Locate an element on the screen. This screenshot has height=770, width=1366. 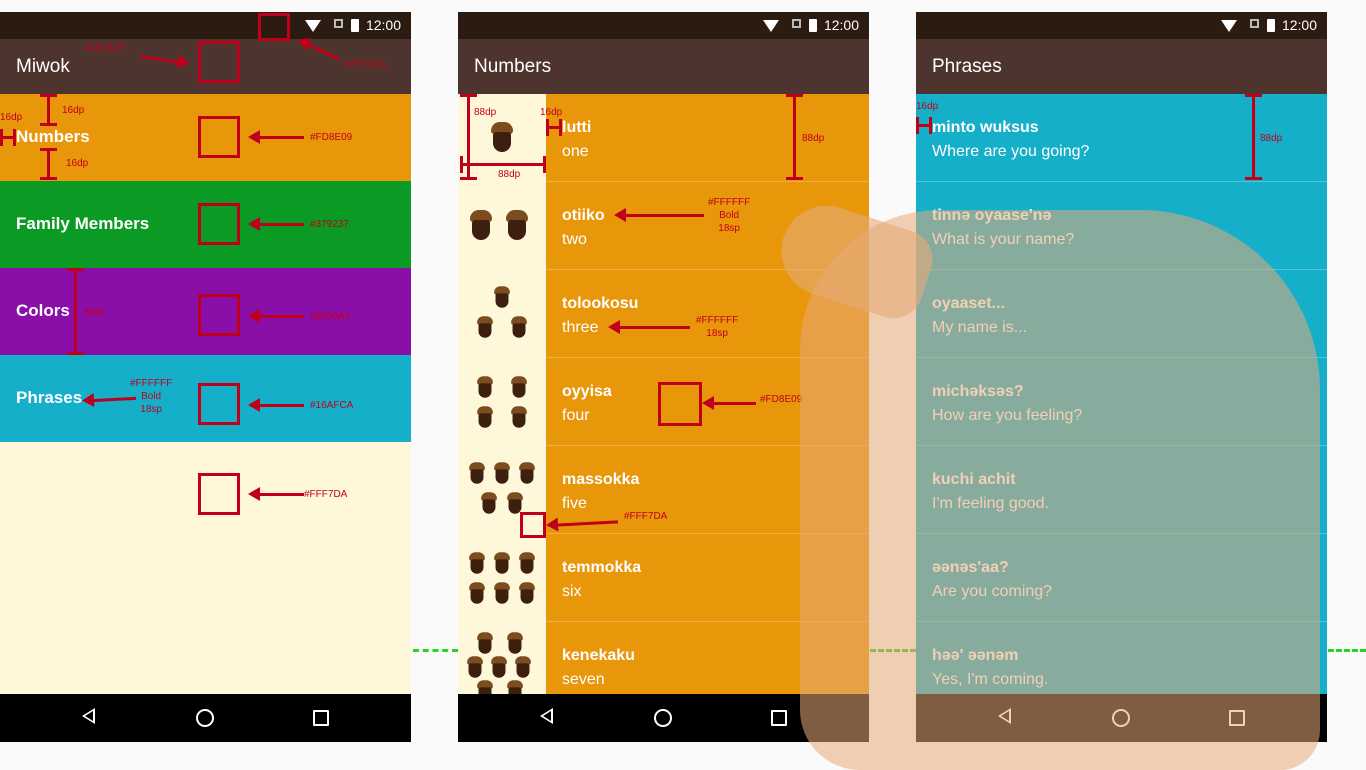
annotation-family-color: #379237 is located at coordinates (329, 224).